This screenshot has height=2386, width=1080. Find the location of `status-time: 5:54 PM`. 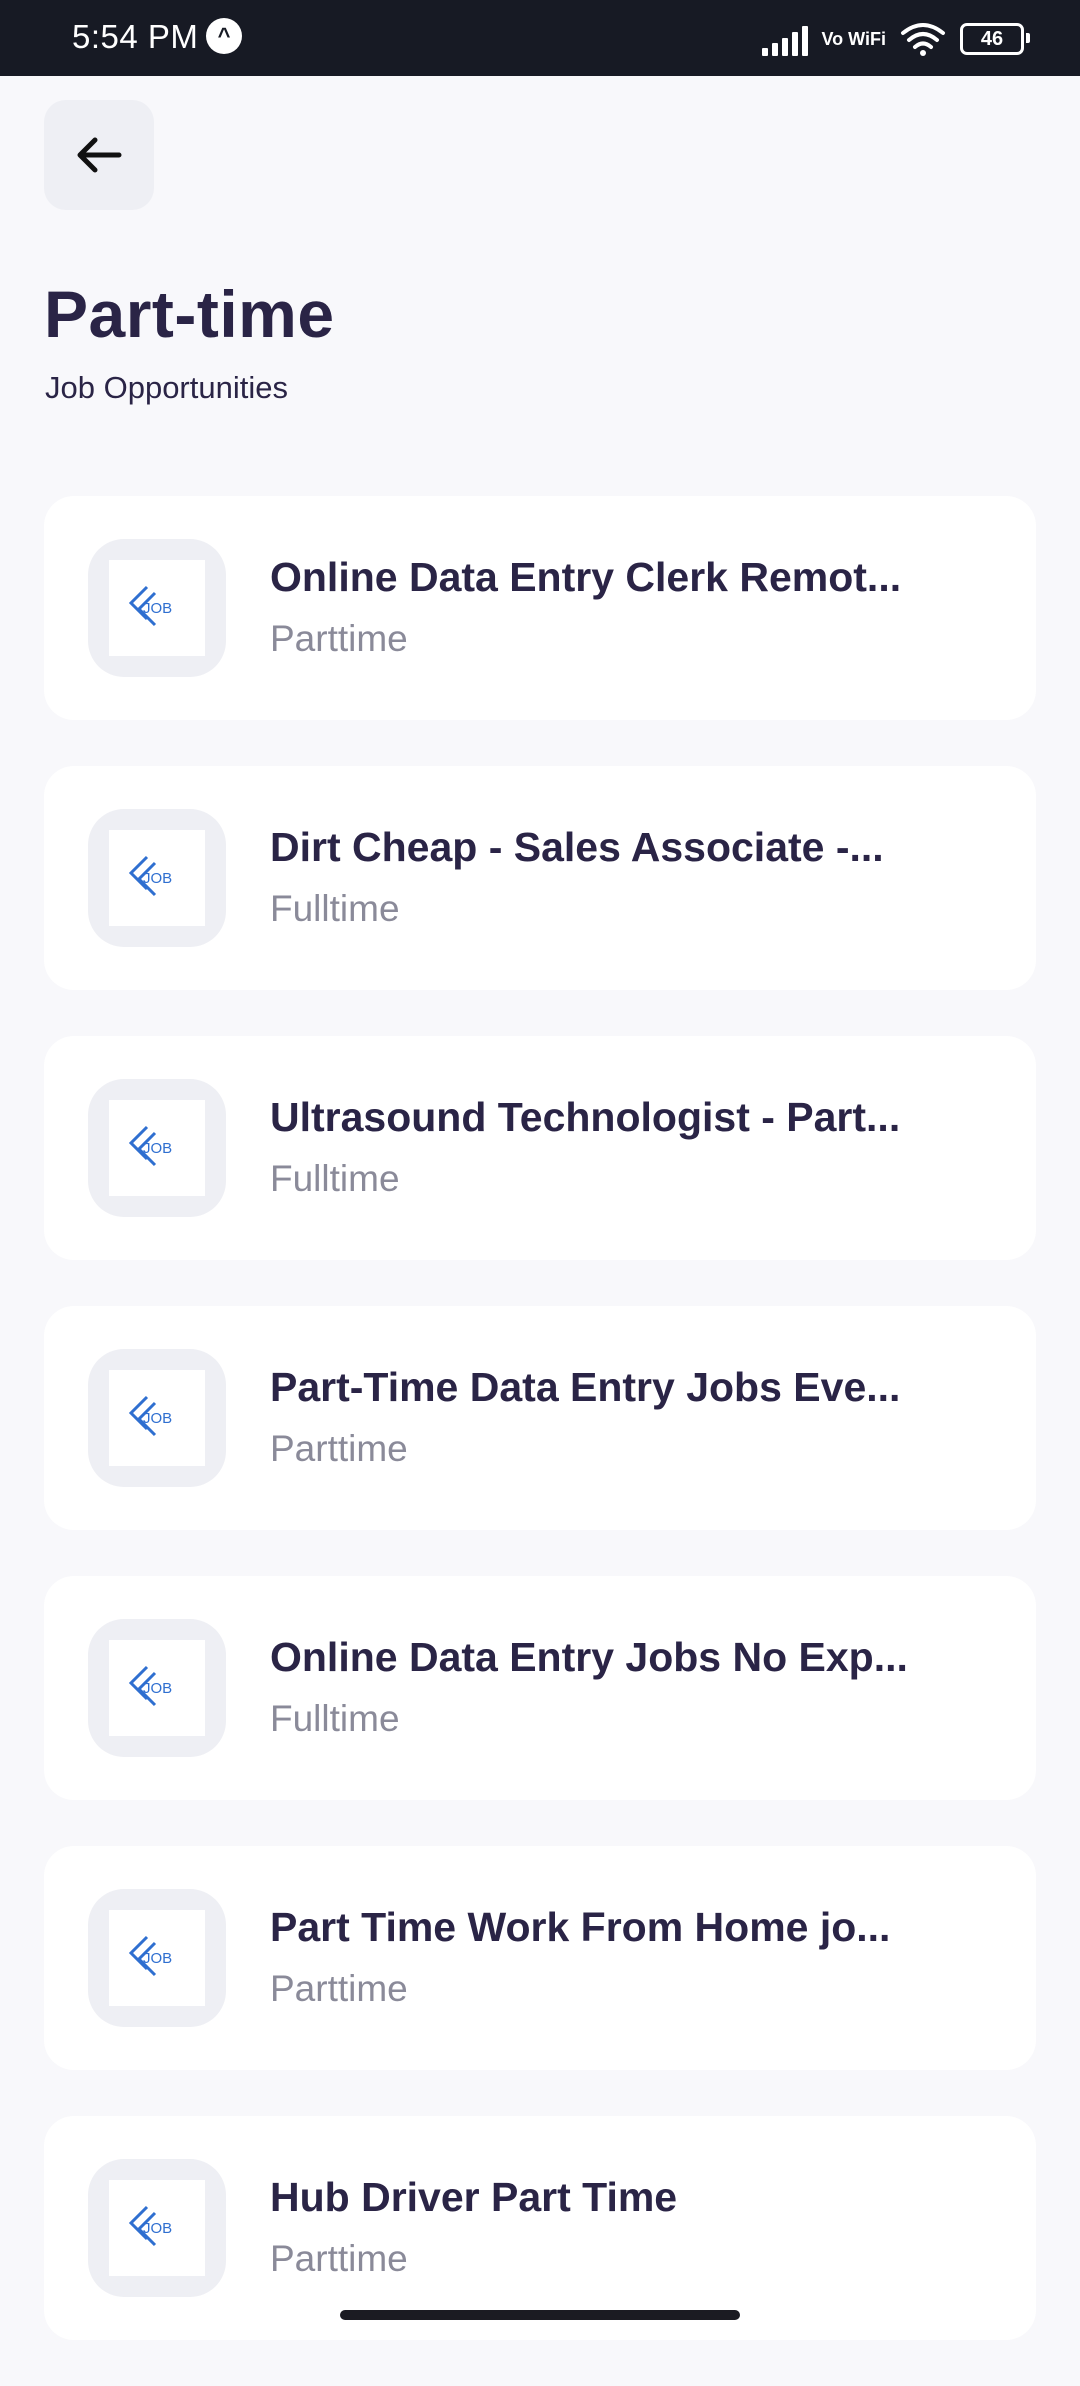

status-time: 5:54 PM is located at coordinates (135, 36).